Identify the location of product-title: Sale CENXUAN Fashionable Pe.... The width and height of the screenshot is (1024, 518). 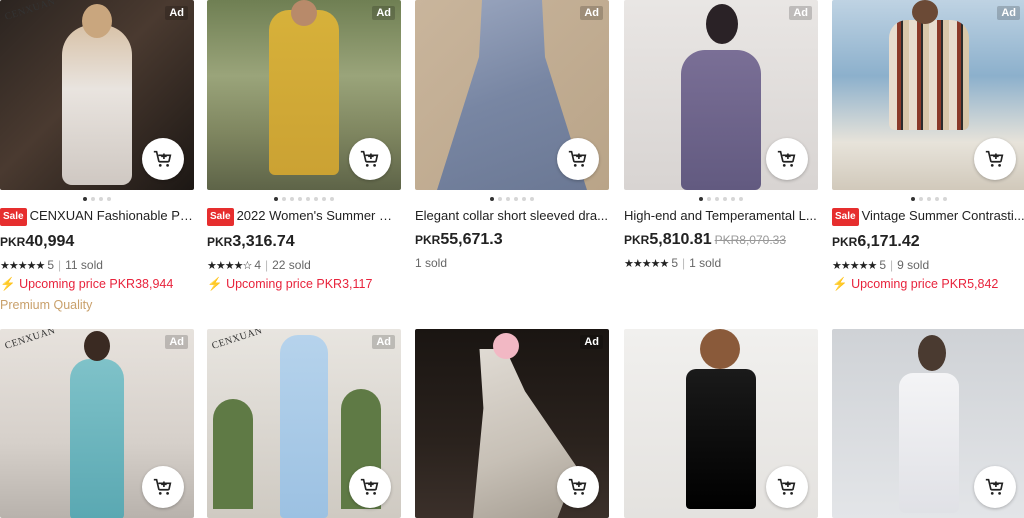
(97, 217).